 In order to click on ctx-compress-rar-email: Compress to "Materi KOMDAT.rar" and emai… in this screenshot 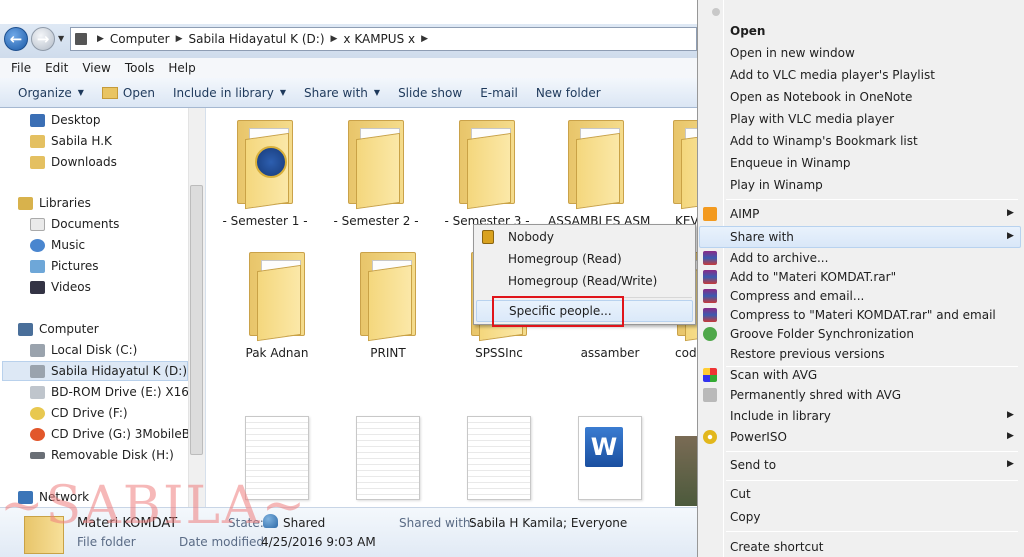, I will do `click(863, 315)`.